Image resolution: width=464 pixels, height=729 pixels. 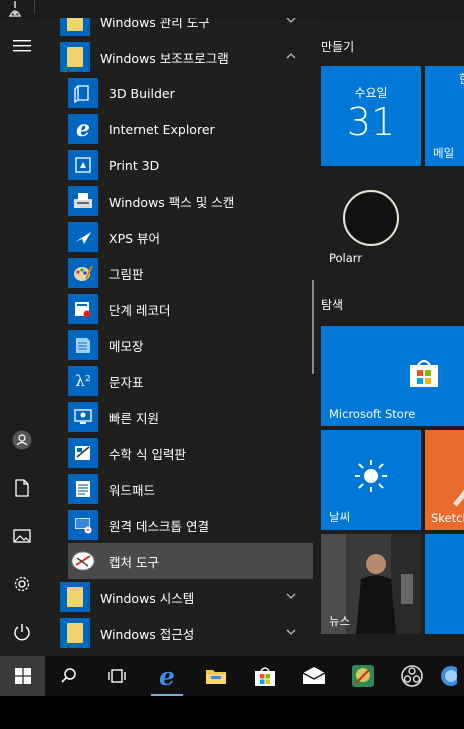 I want to click on app-label: 메모장, so click(x=126, y=346).